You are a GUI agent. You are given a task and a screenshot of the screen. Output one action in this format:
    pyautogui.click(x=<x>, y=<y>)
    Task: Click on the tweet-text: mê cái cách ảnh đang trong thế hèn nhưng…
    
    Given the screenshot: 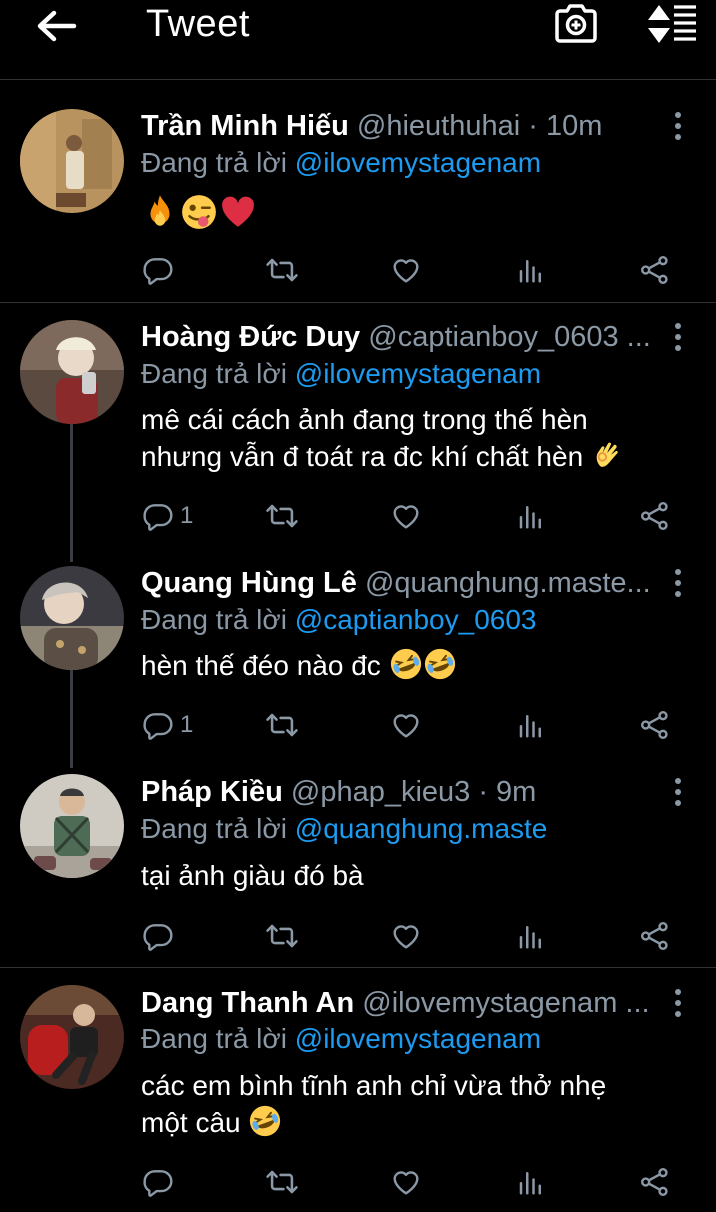 What is the action you would take?
    pyautogui.click(x=416, y=438)
    